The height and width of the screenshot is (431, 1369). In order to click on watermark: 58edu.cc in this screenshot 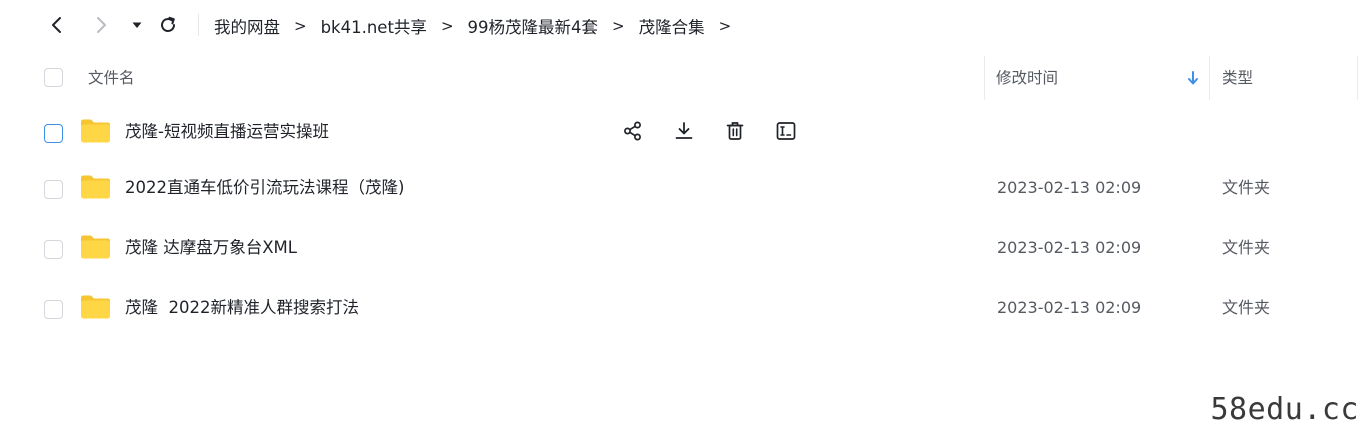, I will do `click(1284, 409)`.